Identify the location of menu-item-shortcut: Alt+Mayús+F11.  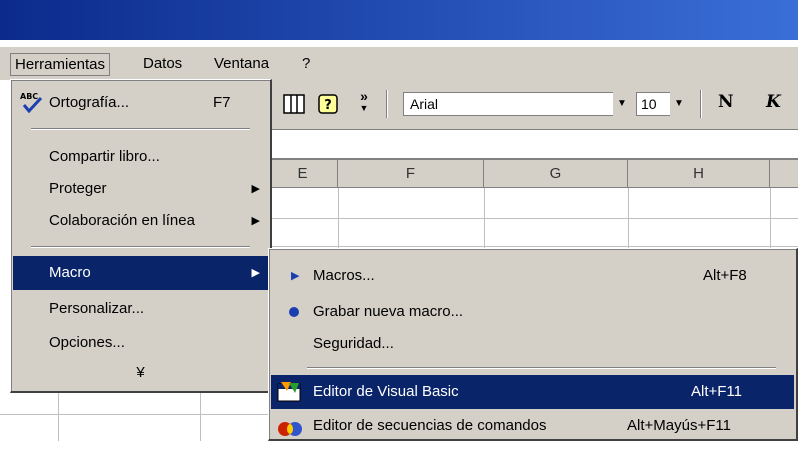
(679, 425).